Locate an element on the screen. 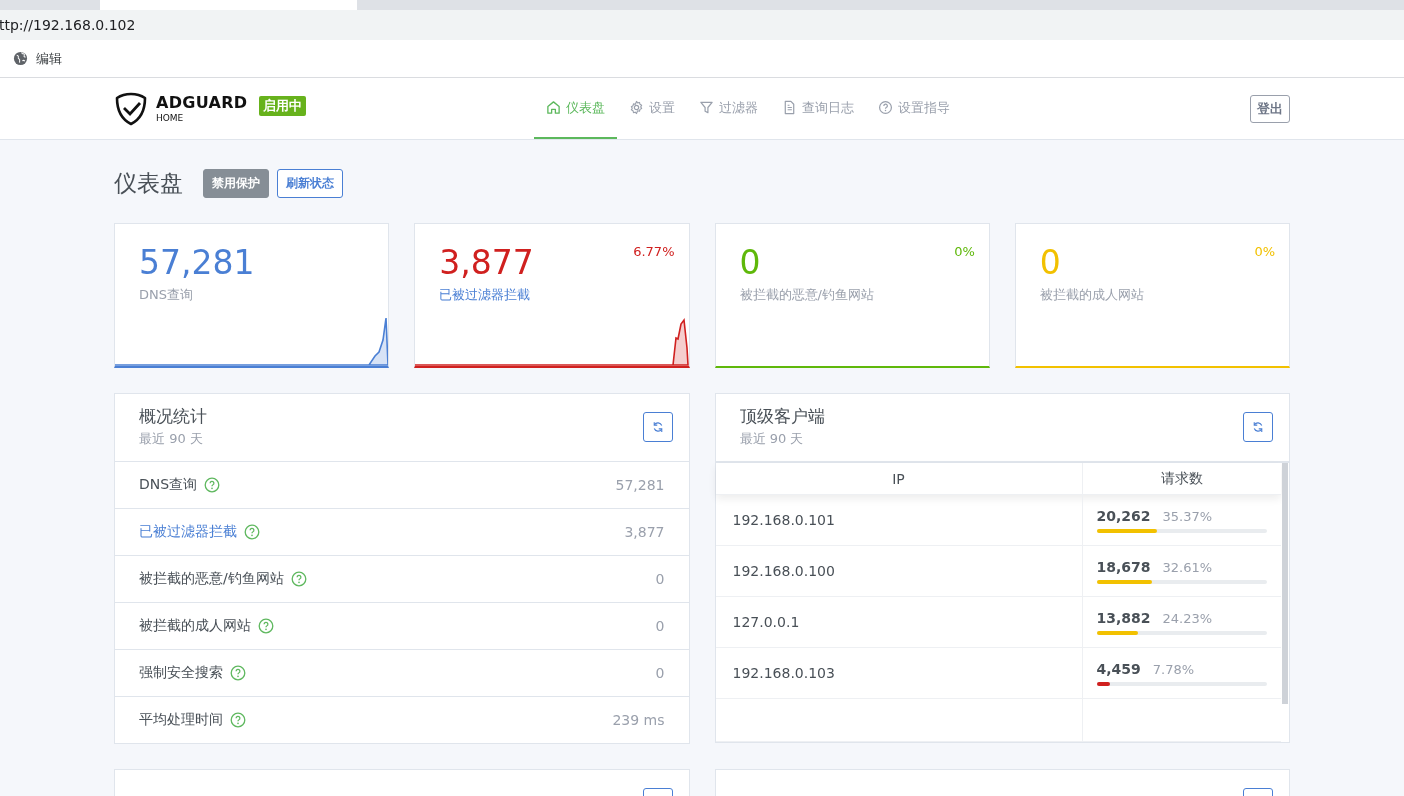 Image resolution: width=1404 pixels, height=796 pixels. filter-icon is located at coordinates (706, 107).